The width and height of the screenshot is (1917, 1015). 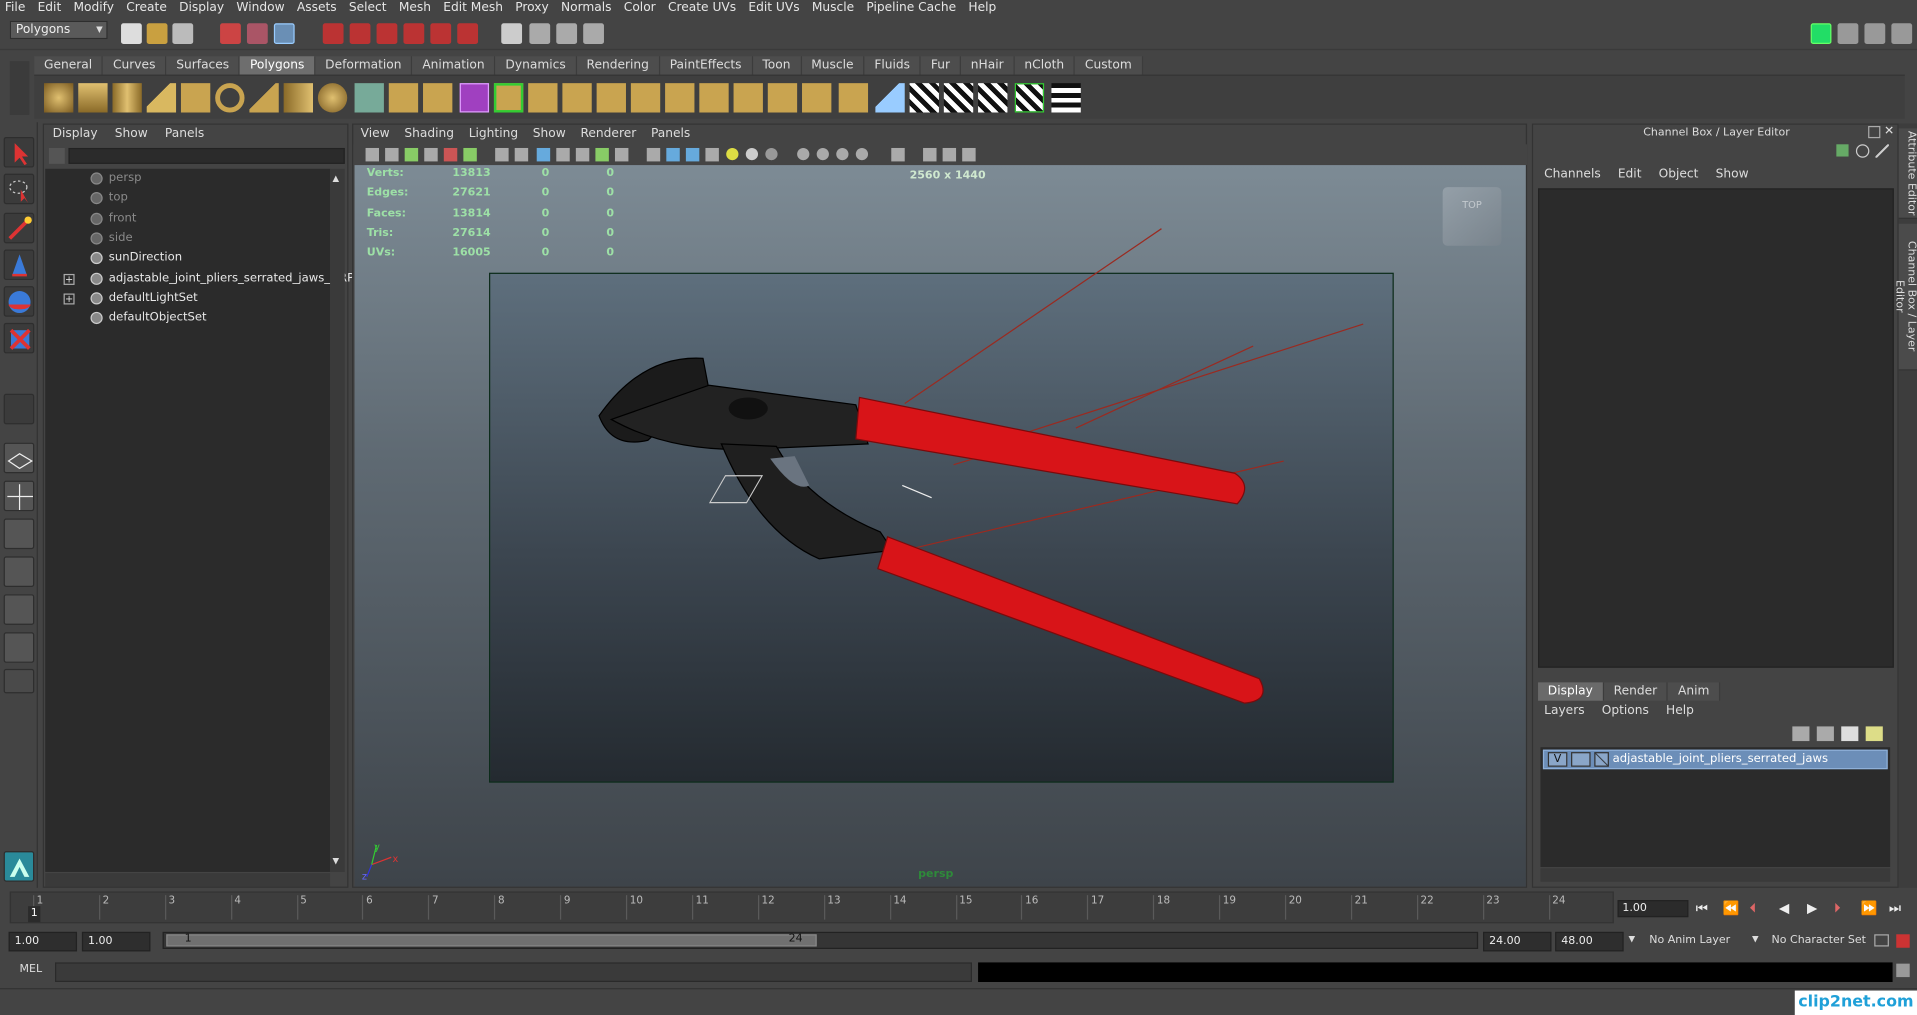 What do you see at coordinates (414, 34) in the screenshot?
I see `snap-plane-icon` at bounding box center [414, 34].